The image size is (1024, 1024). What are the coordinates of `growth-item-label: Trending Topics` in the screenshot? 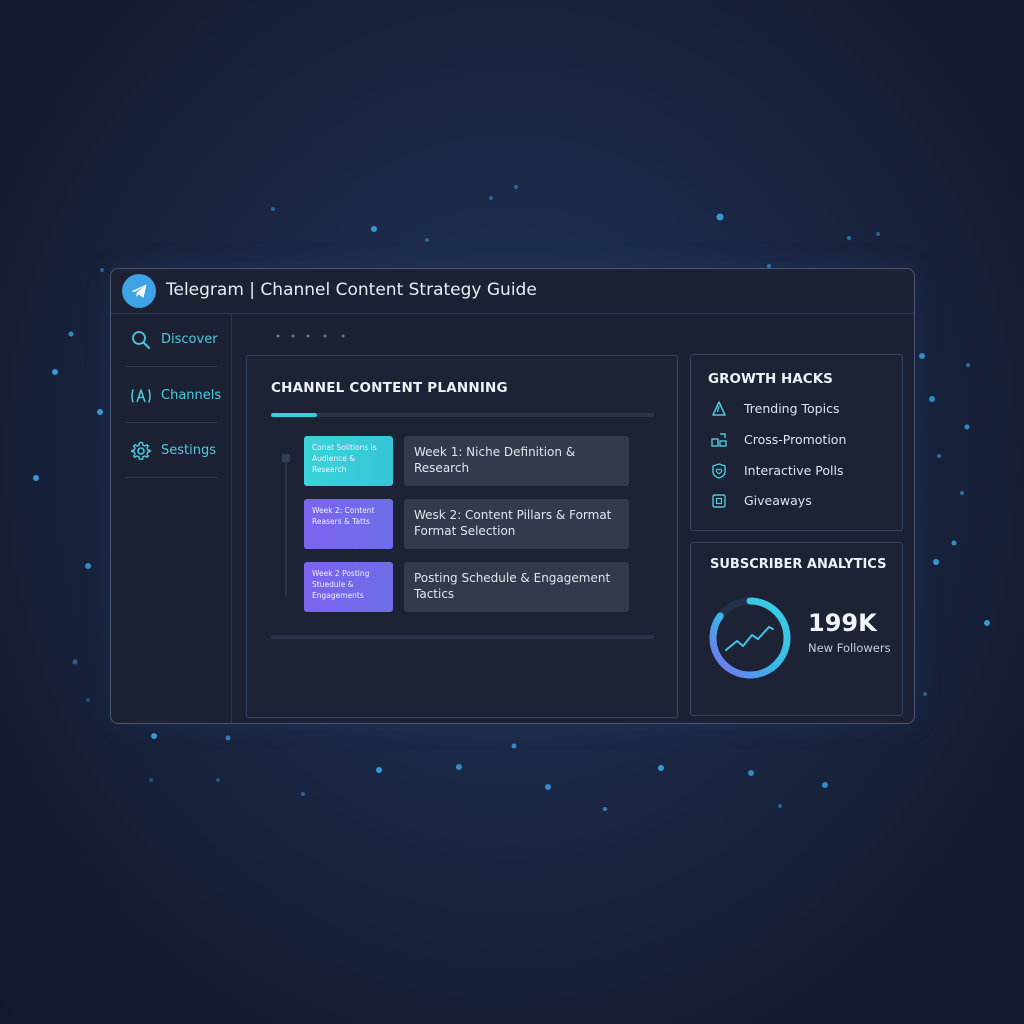 It's located at (792, 408).